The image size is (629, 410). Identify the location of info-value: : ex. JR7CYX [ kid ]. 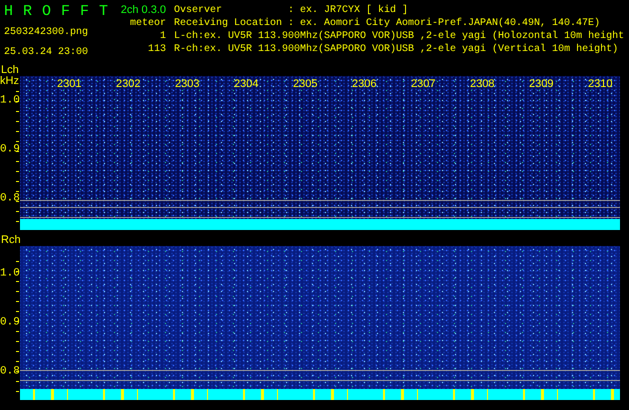
(348, 10).